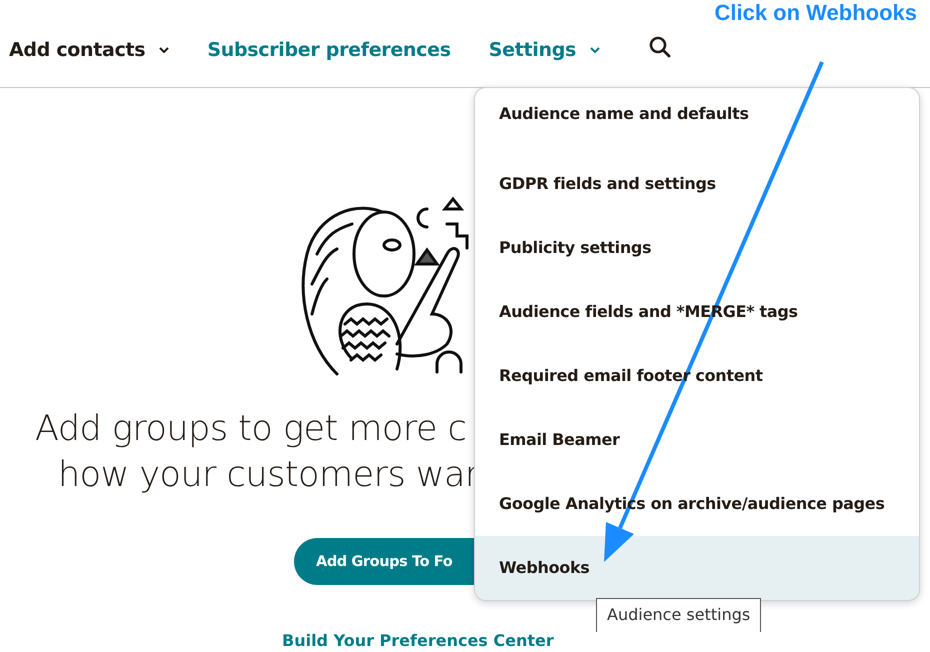 This screenshot has width=930, height=652. Describe the element at coordinates (815, 13) in the screenshot. I see `annotation-text: Click on Webhooks` at that location.